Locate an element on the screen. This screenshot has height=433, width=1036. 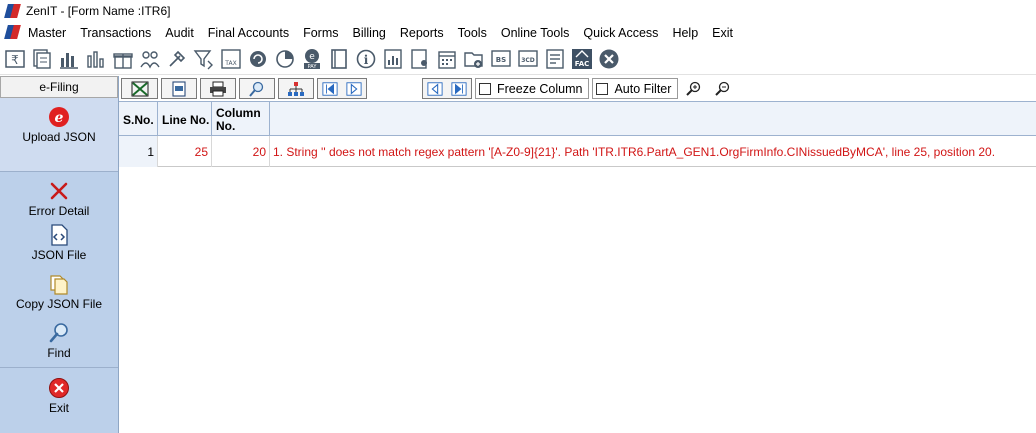
menu-quick-access: Quick Access is located at coordinates (620, 33).